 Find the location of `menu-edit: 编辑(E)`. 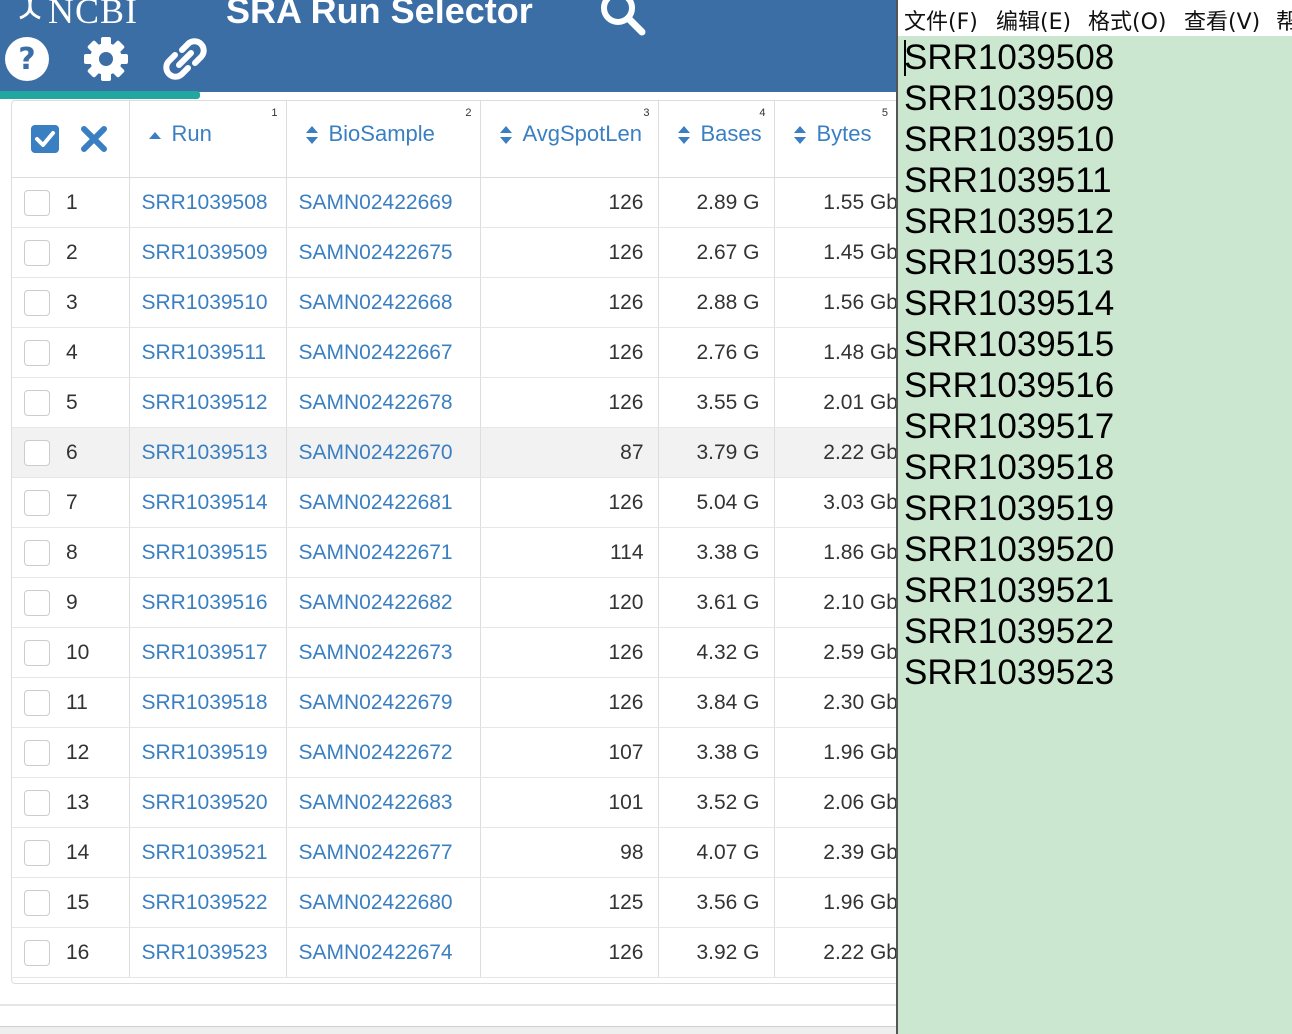

menu-edit: 编辑(E) is located at coordinates (1033, 20).